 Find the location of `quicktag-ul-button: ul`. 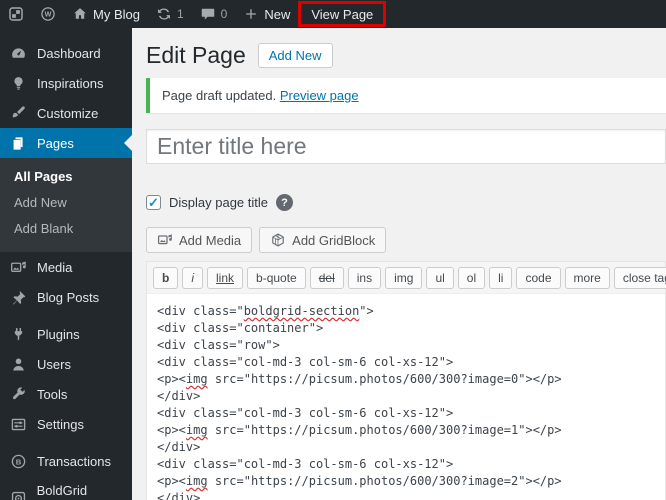

quicktag-ul-button: ul is located at coordinates (440, 278).